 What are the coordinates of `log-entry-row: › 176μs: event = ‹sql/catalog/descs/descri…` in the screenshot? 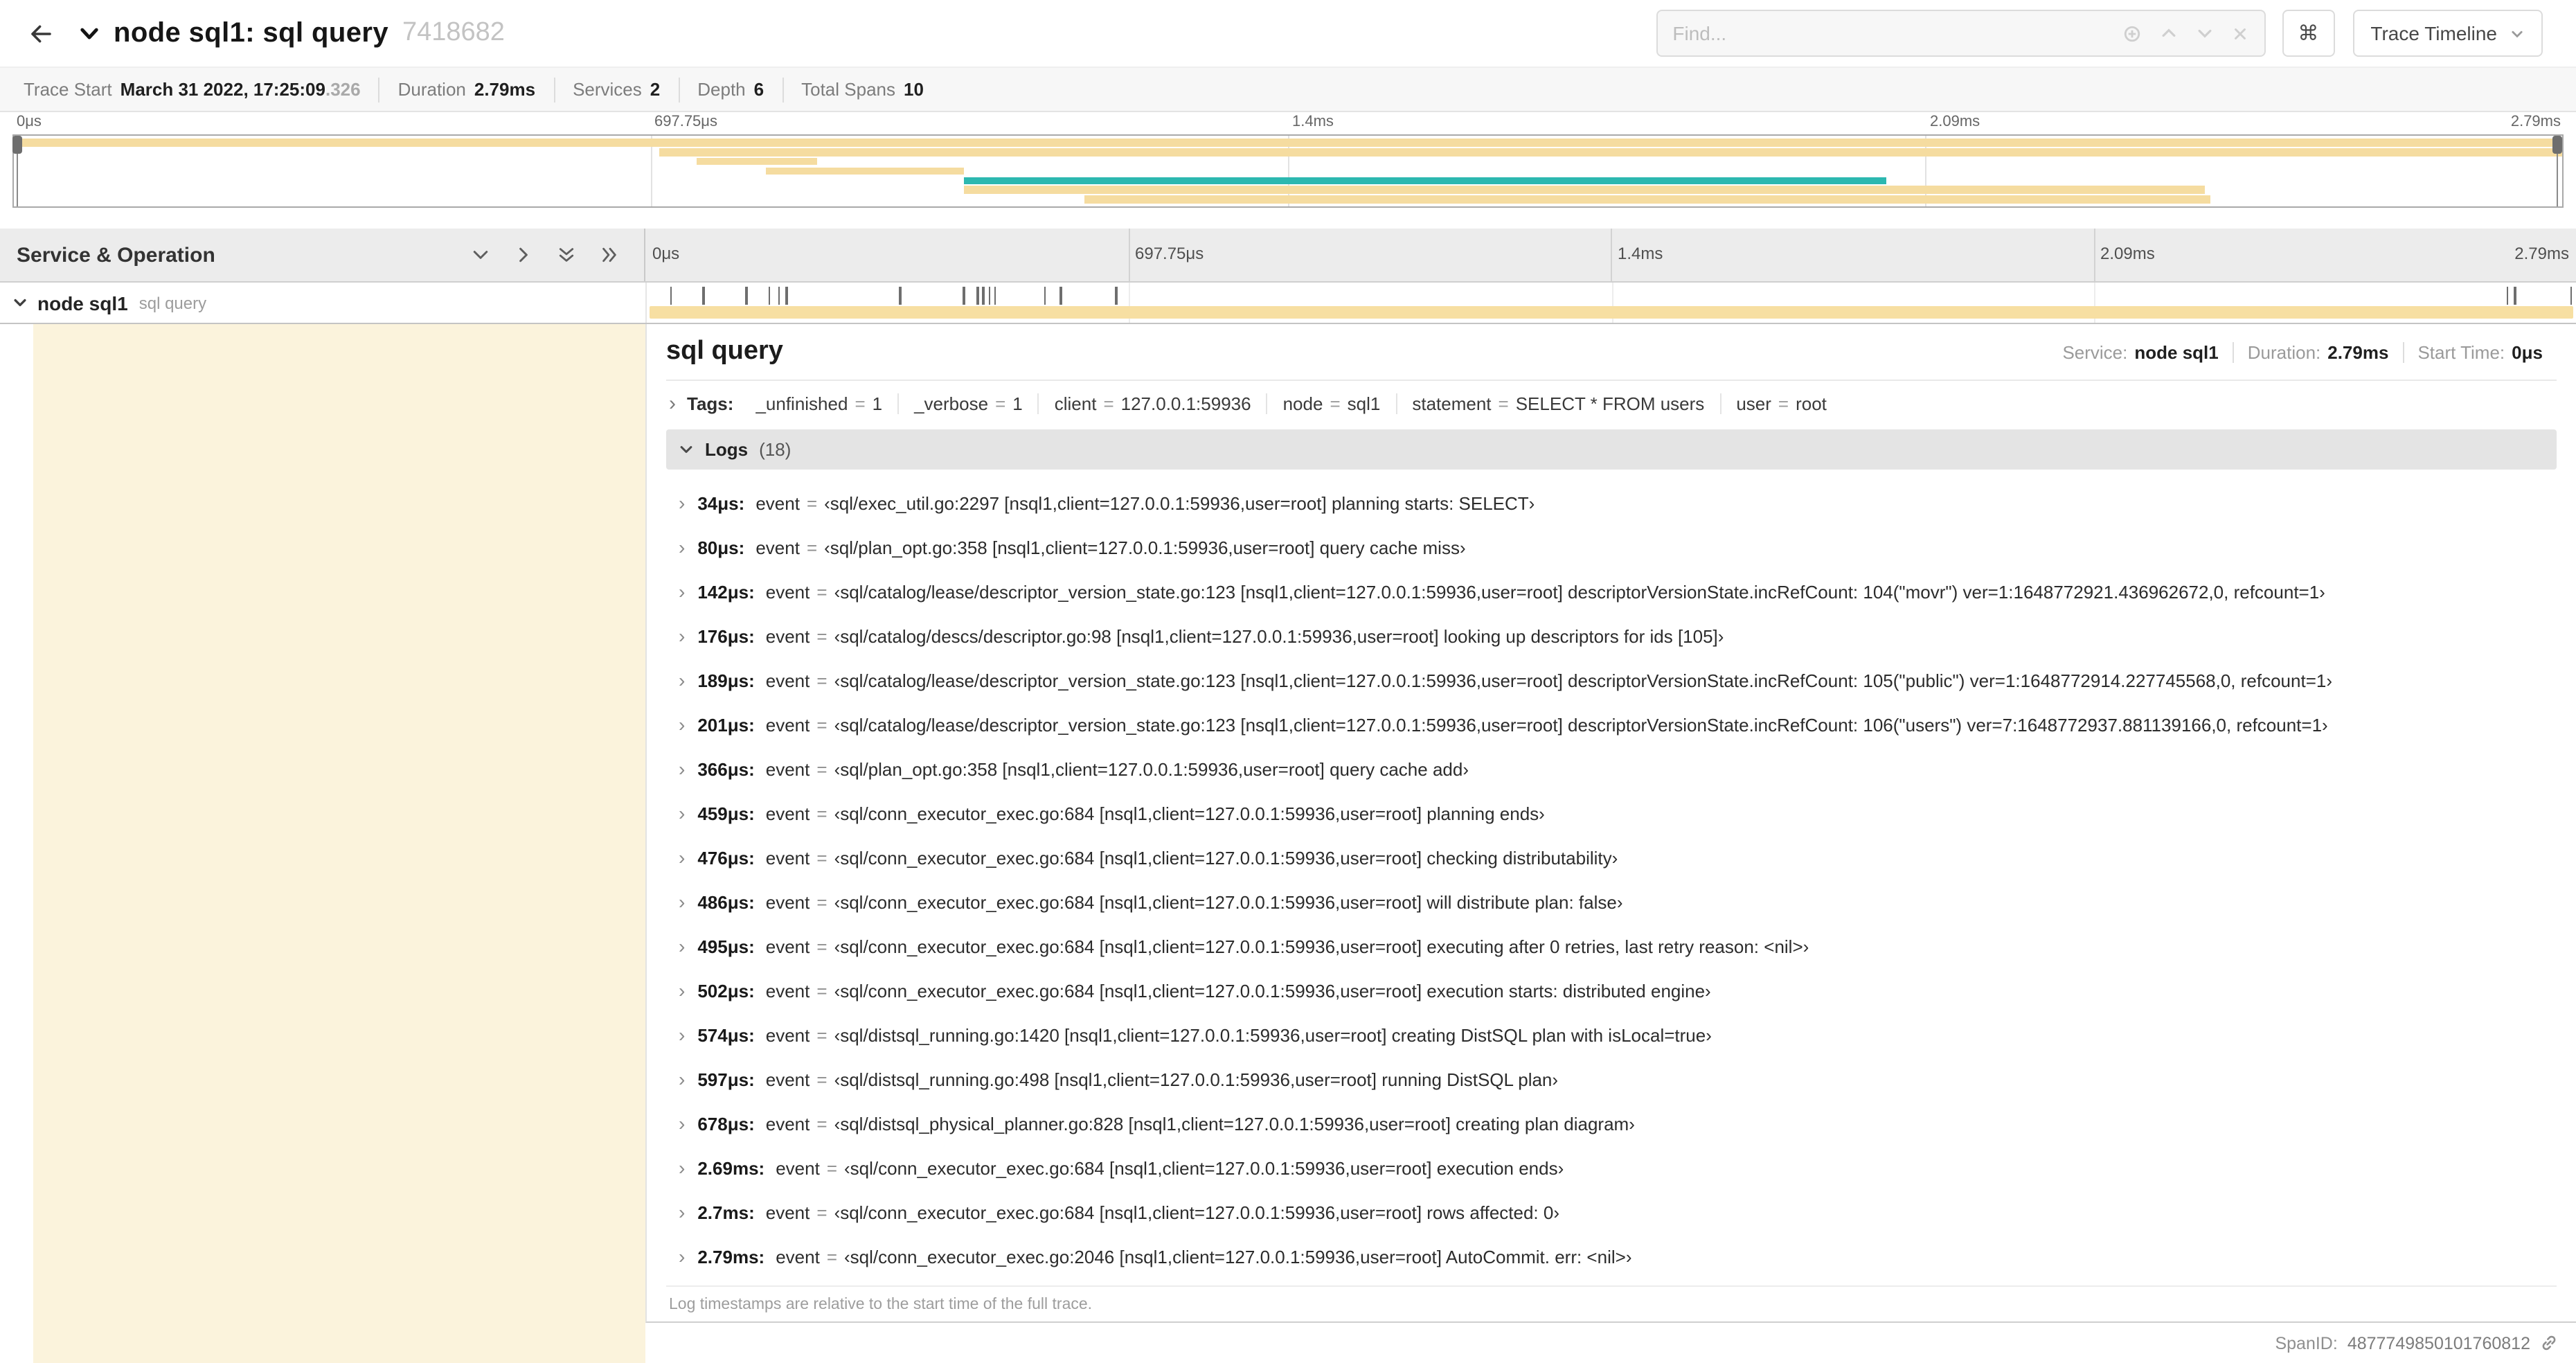 It's located at (1618, 636).